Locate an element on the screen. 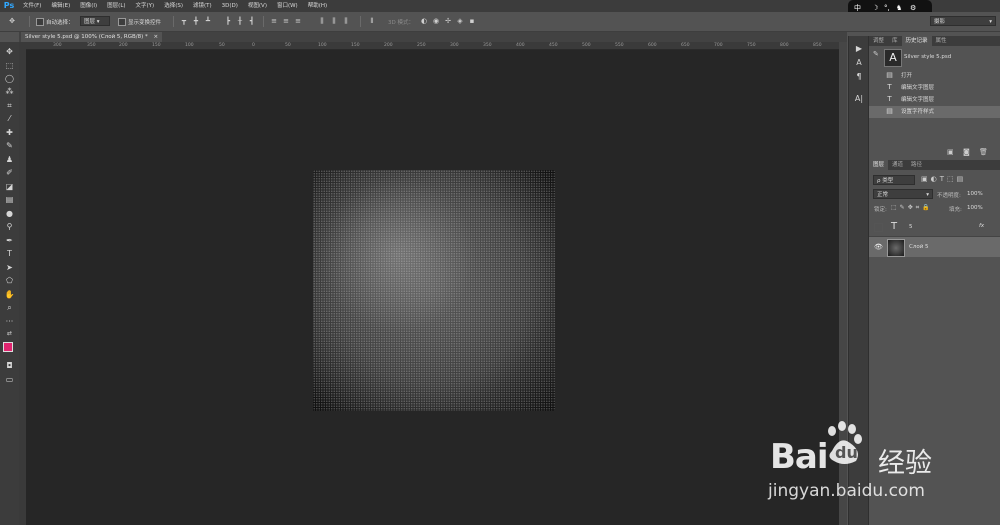  tab-paths: 路径 is located at coordinates (916, 165).